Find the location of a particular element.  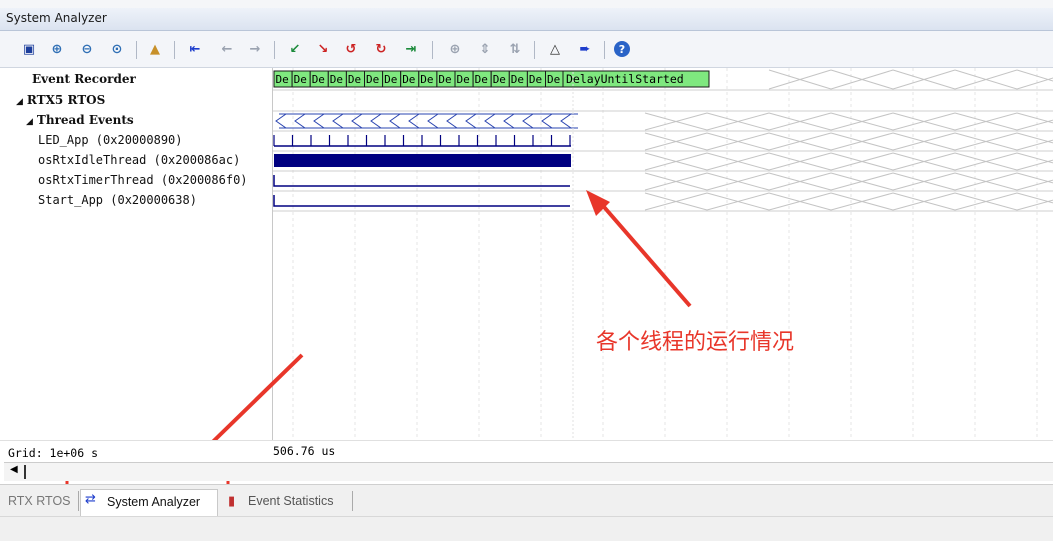

next-event-icon: ↘ is located at coordinates (323, 49).